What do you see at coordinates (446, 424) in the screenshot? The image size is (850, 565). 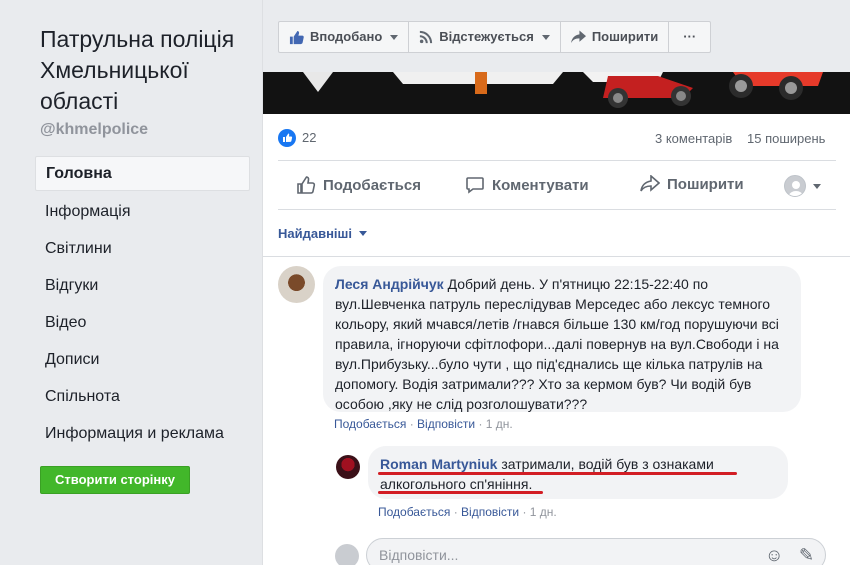 I see `comment-reply-link: Відповісти` at bounding box center [446, 424].